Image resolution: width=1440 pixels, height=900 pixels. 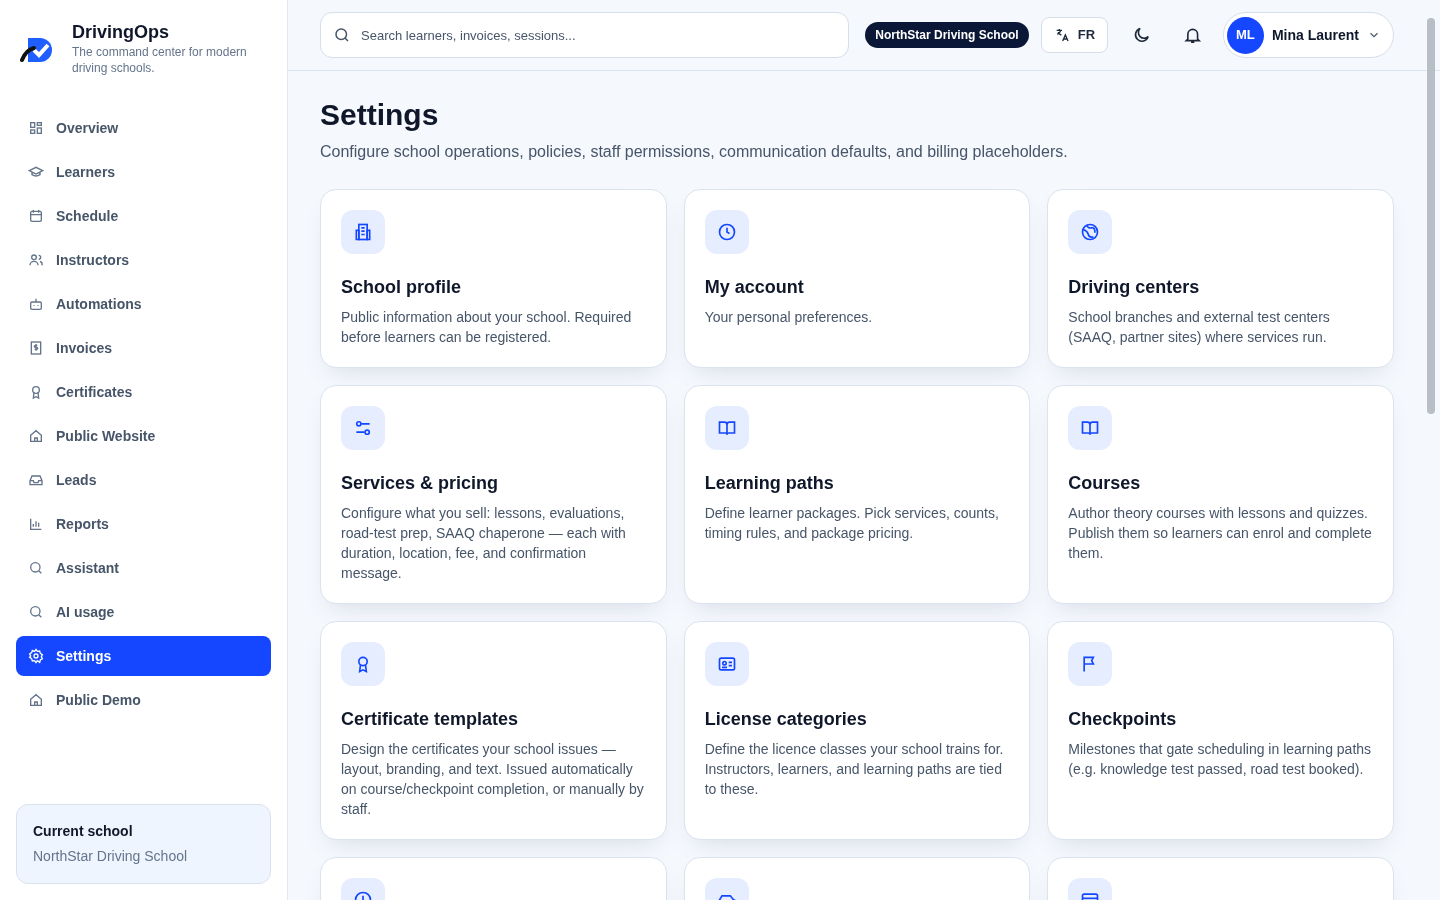 I want to click on sidebar-item: AI usage, so click(x=143, y=612).